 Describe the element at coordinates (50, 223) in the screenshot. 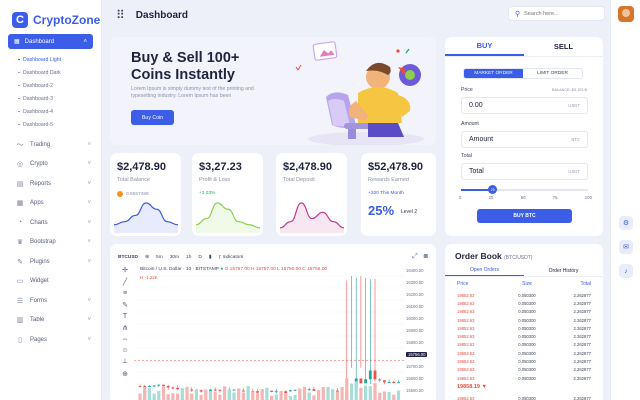

I see `sidebar-item-charts: ◔ Charts ˅` at that location.